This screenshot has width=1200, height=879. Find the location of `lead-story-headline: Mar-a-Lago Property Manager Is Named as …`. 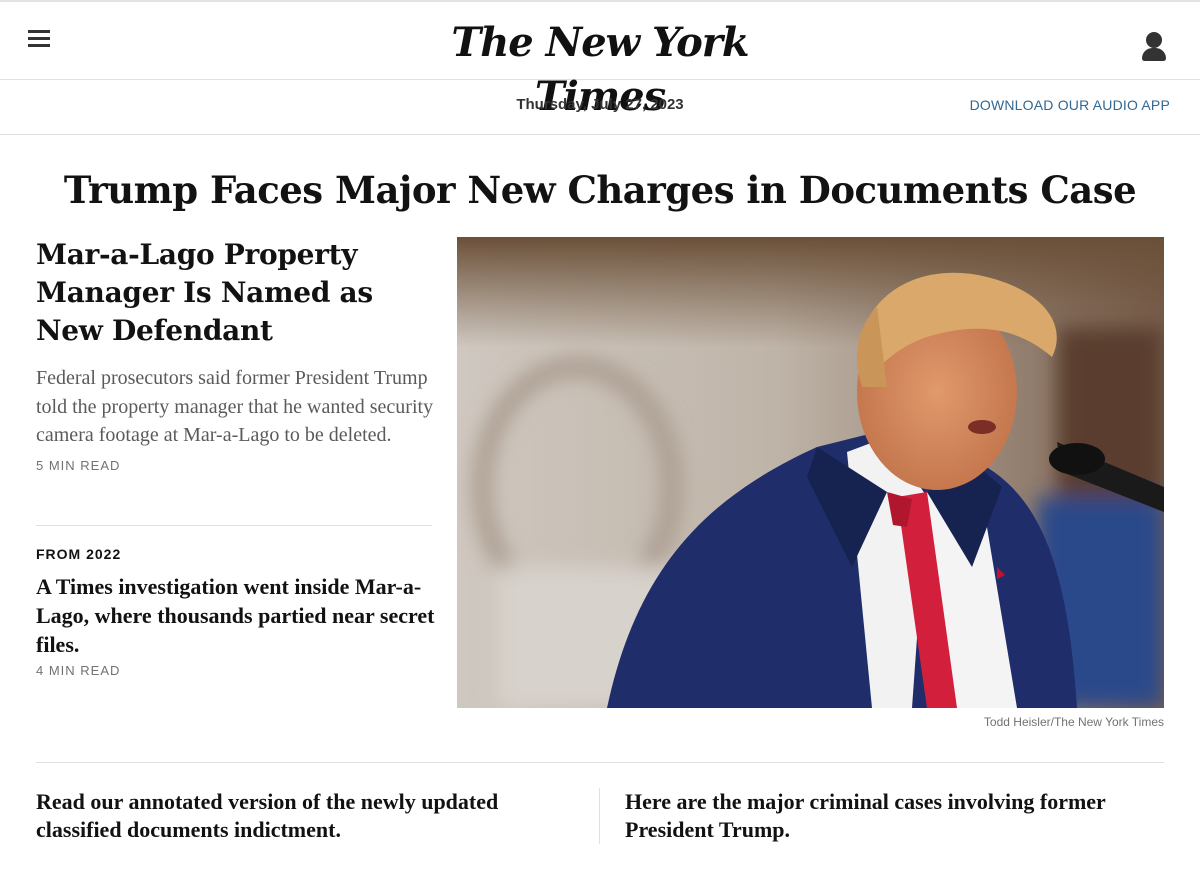

lead-story-headline: Mar-a-Lago Property Manager Is Named as … is located at coordinates (236, 293).